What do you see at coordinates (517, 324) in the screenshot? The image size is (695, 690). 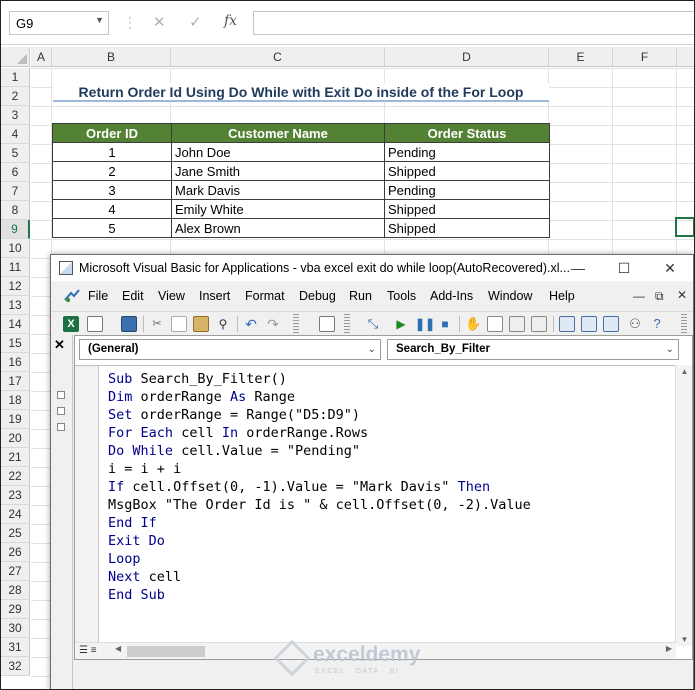 I see `properties-icon` at bounding box center [517, 324].